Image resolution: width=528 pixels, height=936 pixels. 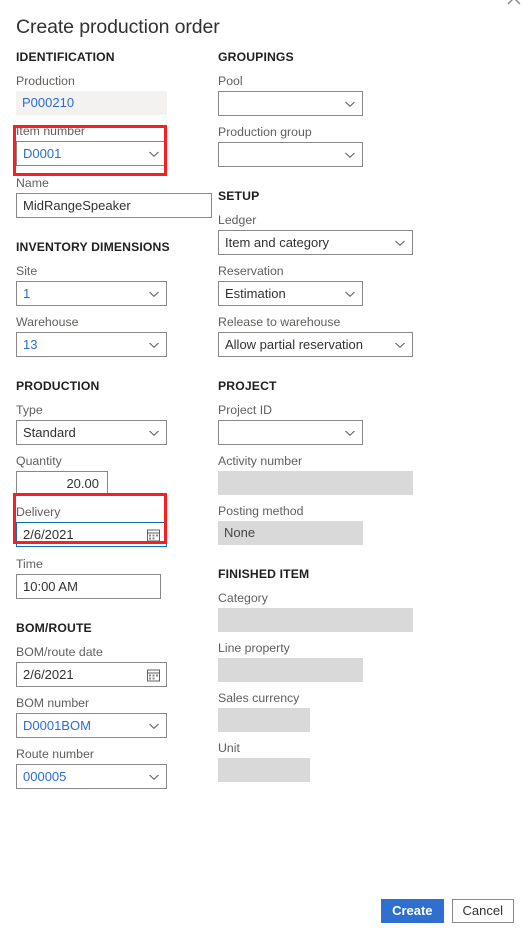 I want to click on field-production: Production P000210, so click(x=114, y=94).